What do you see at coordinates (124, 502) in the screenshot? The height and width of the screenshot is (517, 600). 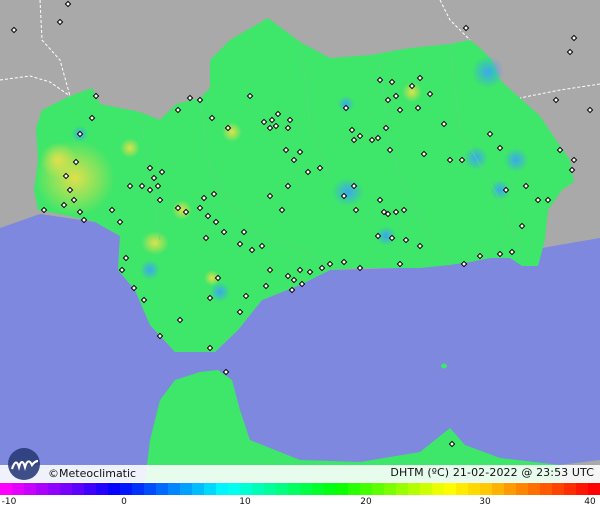 I see `scale-tick-label: 0` at bounding box center [124, 502].